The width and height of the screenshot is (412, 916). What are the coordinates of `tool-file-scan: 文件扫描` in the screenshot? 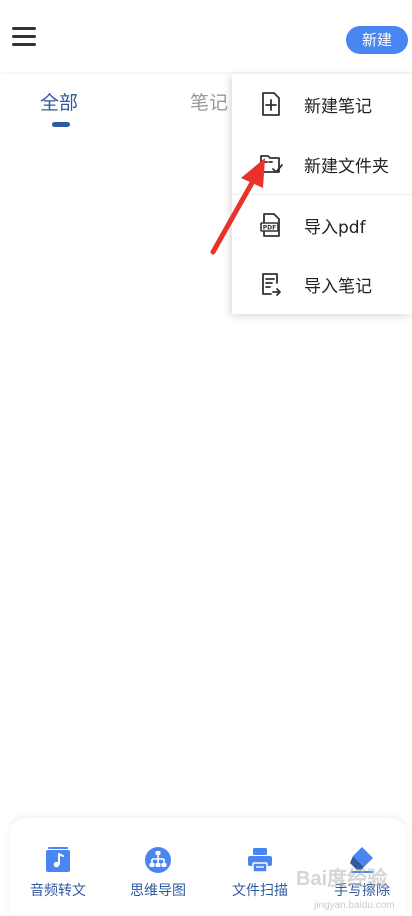 It's located at (260, 876).